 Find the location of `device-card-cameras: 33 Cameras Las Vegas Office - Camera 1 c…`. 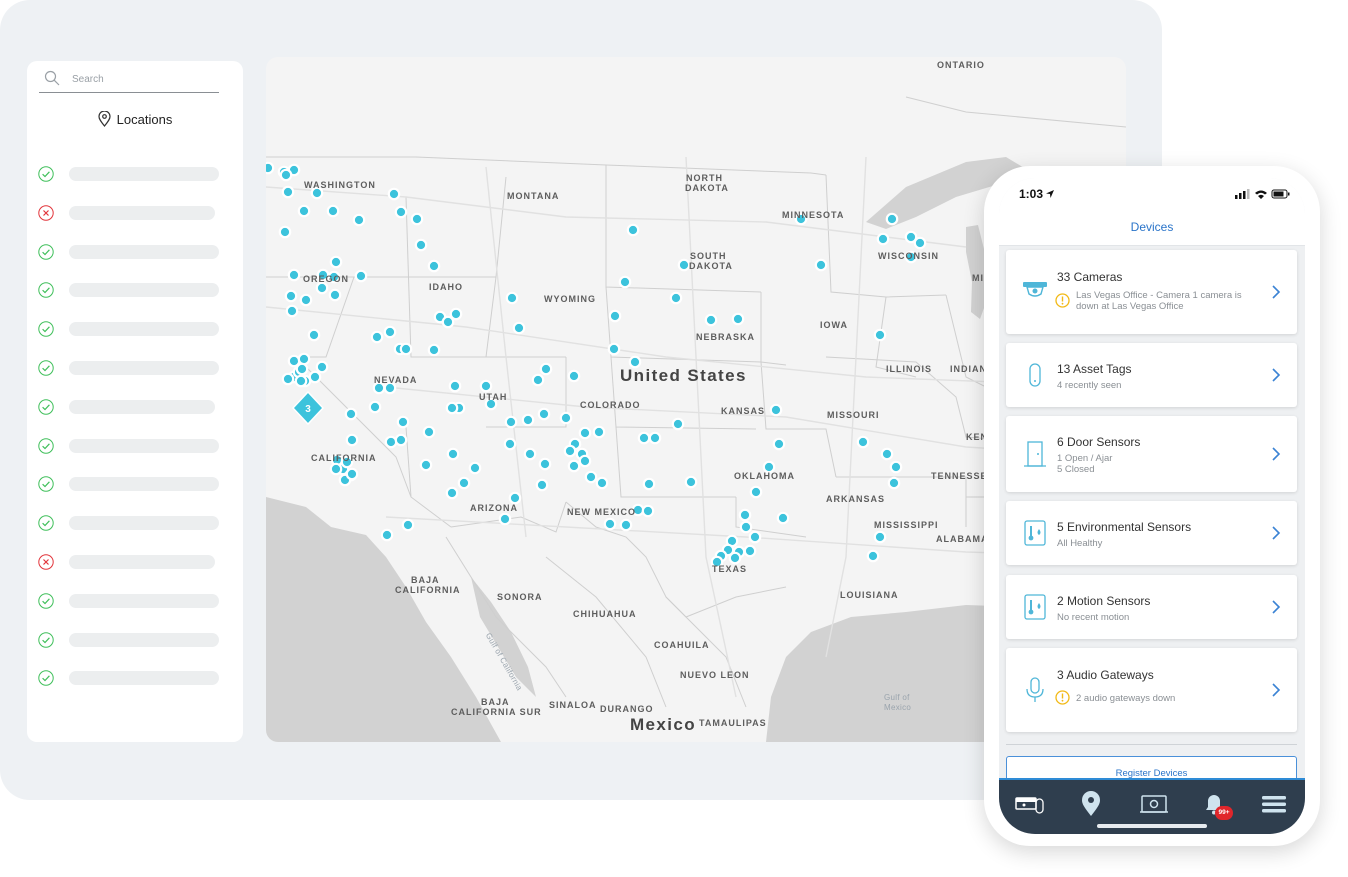

device-card-cameras: 33 Cameras Las Vegas Office - Camera 1 c… is located at coordinates (1151, 292).